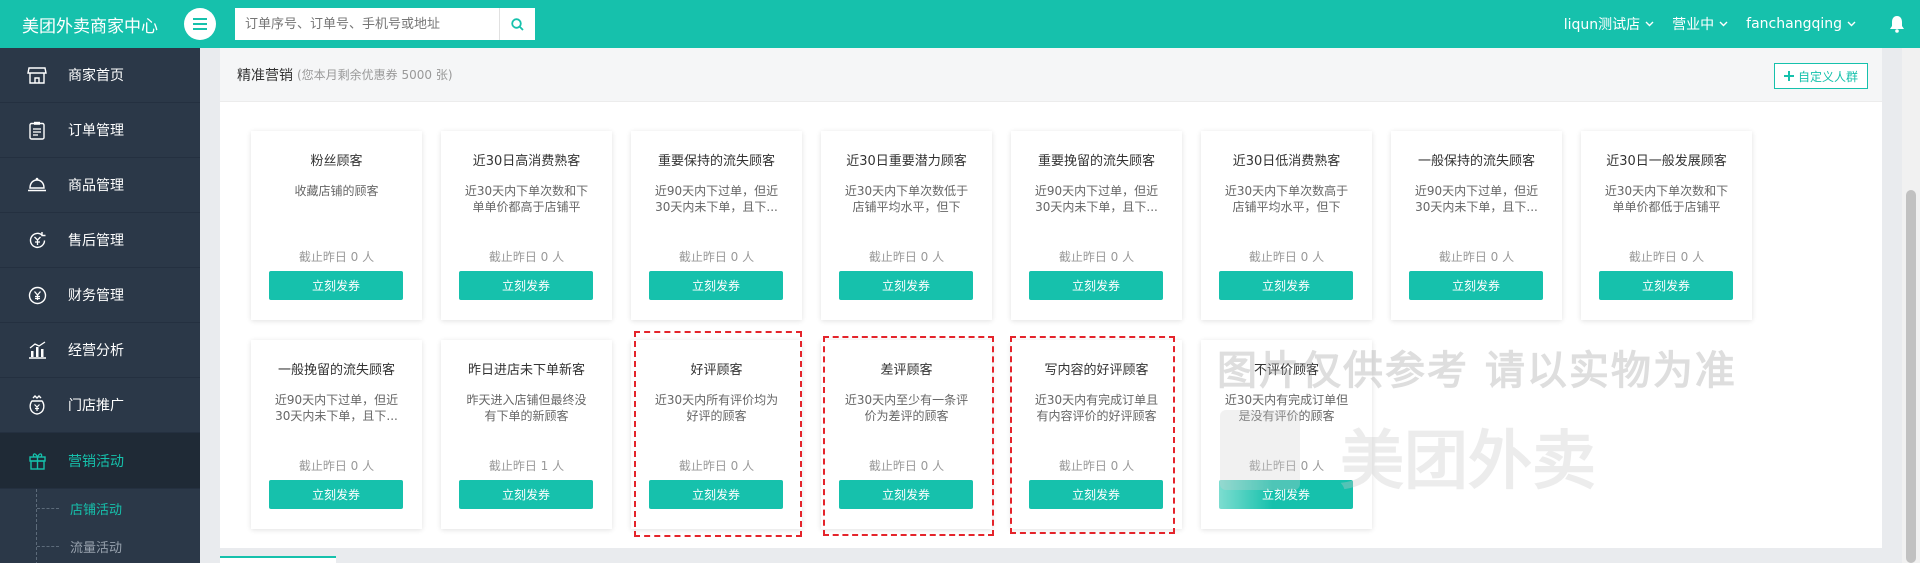 The height and width of the screenshot is (563, 1920). I want to click on notification-button, so click(1897, 24).